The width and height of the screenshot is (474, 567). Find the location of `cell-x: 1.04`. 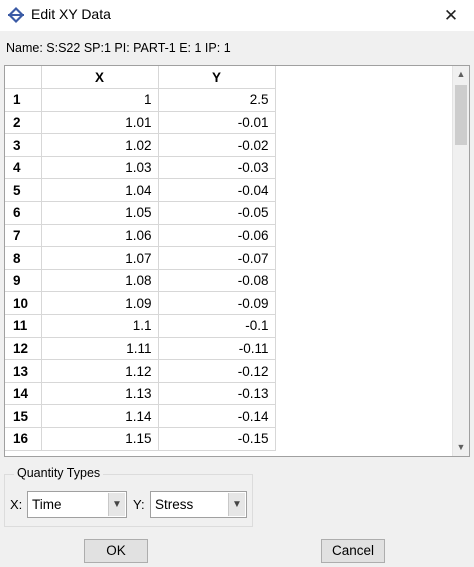

cell-x: 1.04 is located at coordinates (100, 190).